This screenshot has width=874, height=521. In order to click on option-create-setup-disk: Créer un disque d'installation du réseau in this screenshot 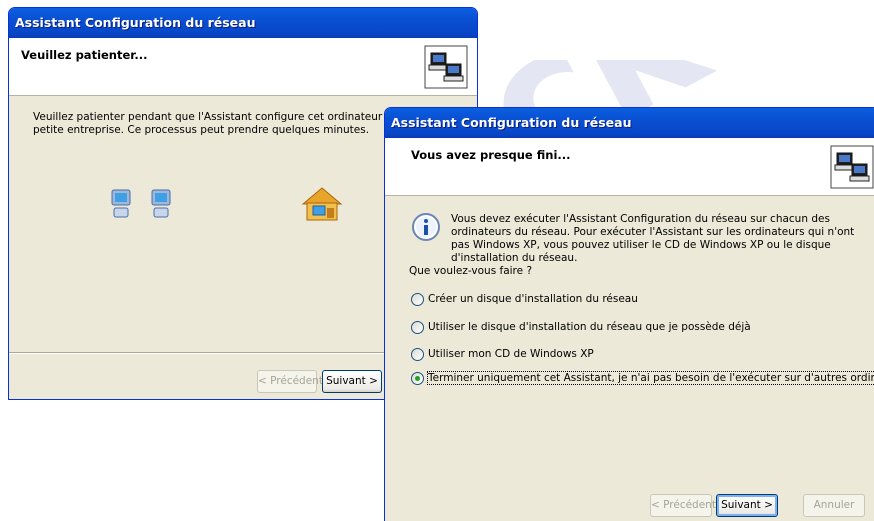, I will do `click(524, 299)`.